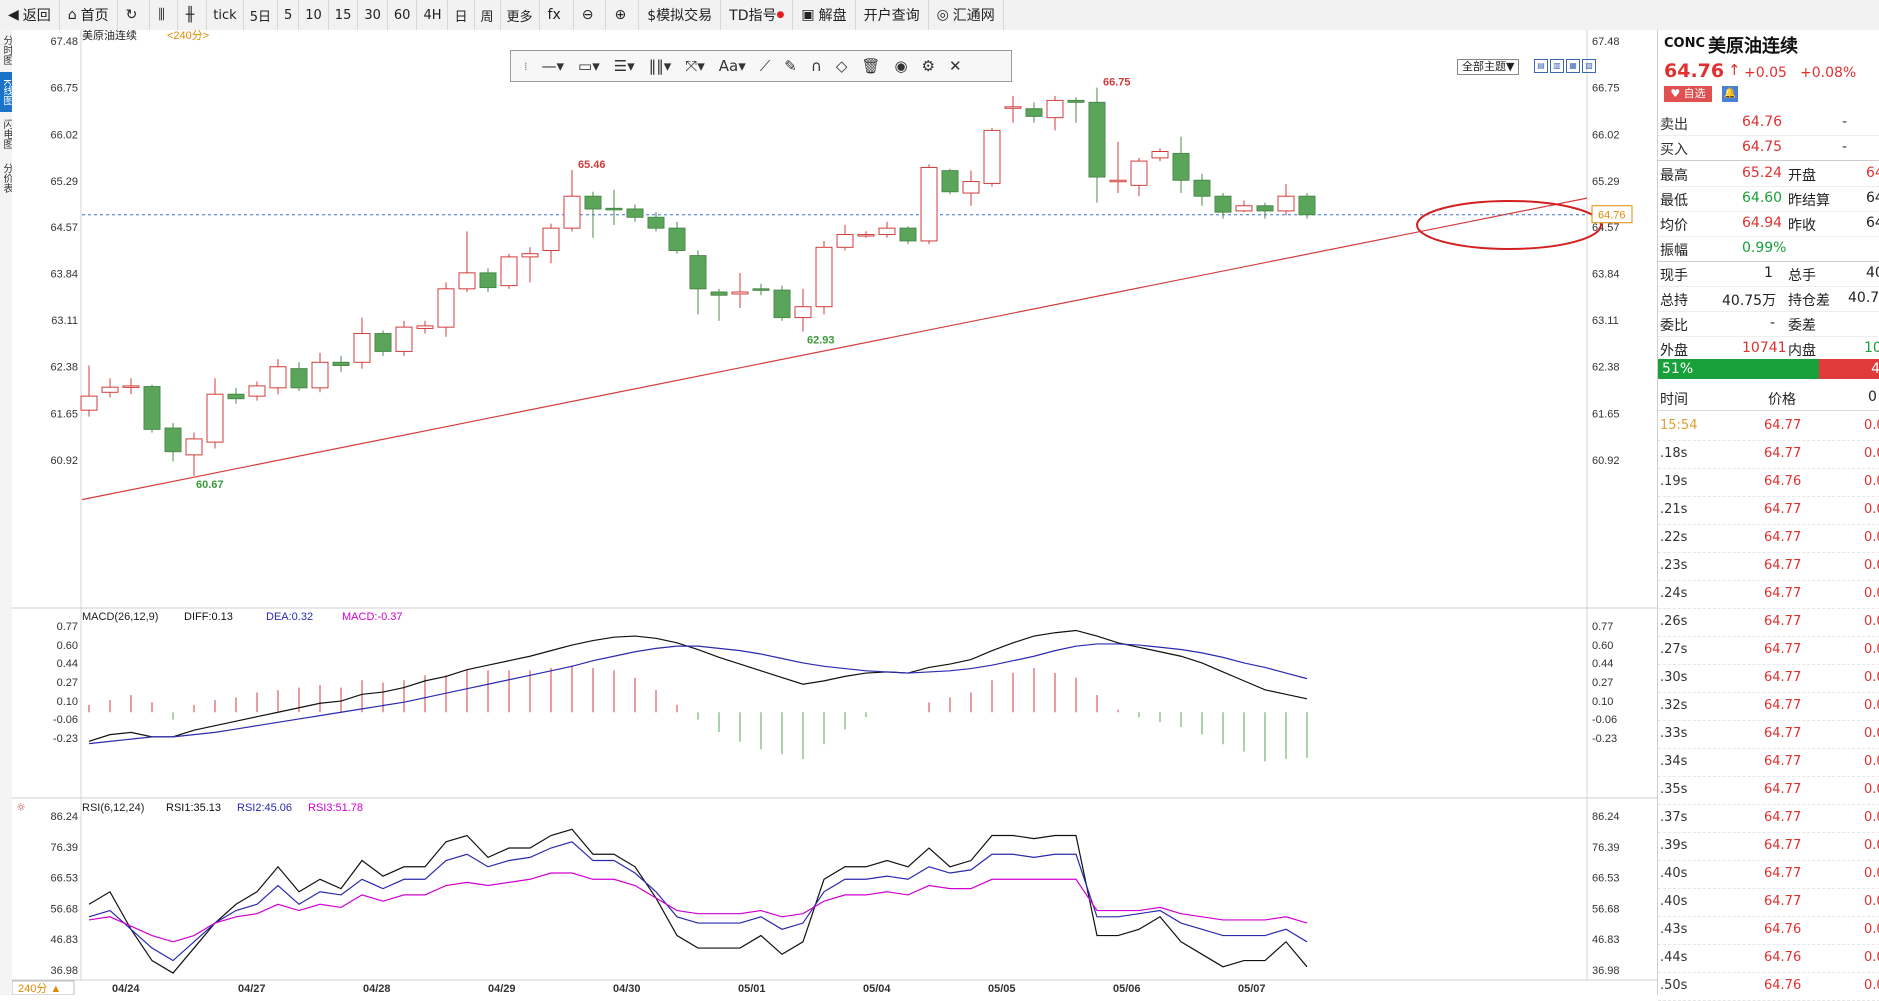 This screenshot has width=1879, height=1001. I want to click on price-tick-left: 63.11, so click(64, 321).